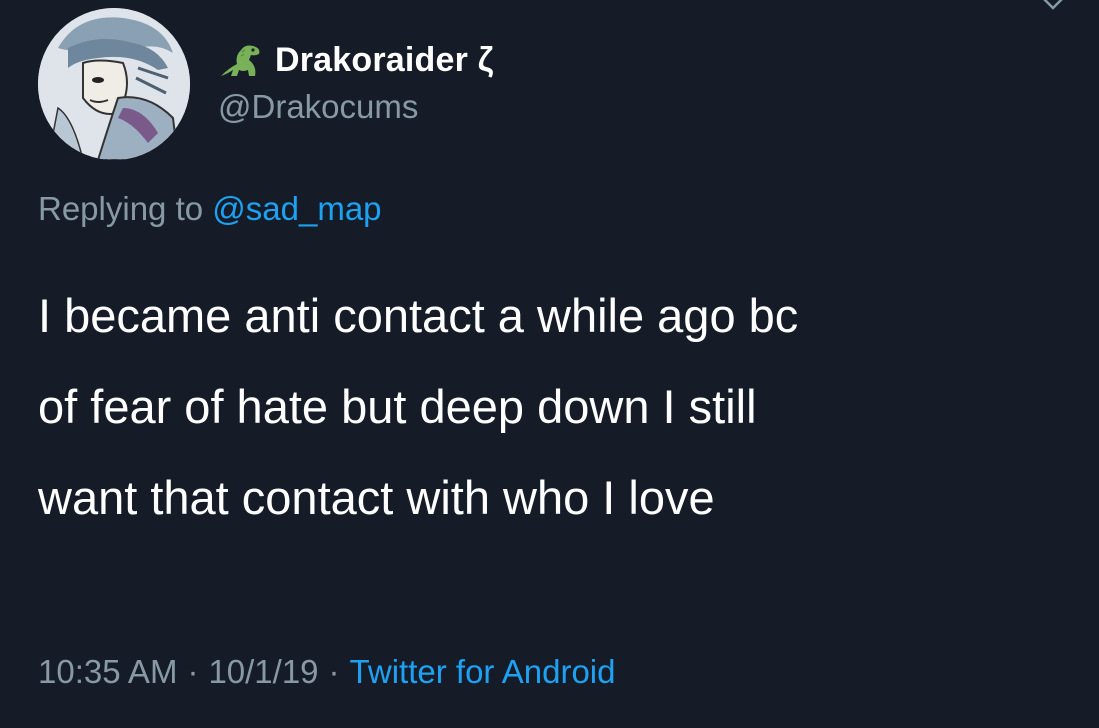 The height and width of the screenshot is (728, 1099). I want to click on replying-to-line: Replying to @sad_map, so click(210, 209).